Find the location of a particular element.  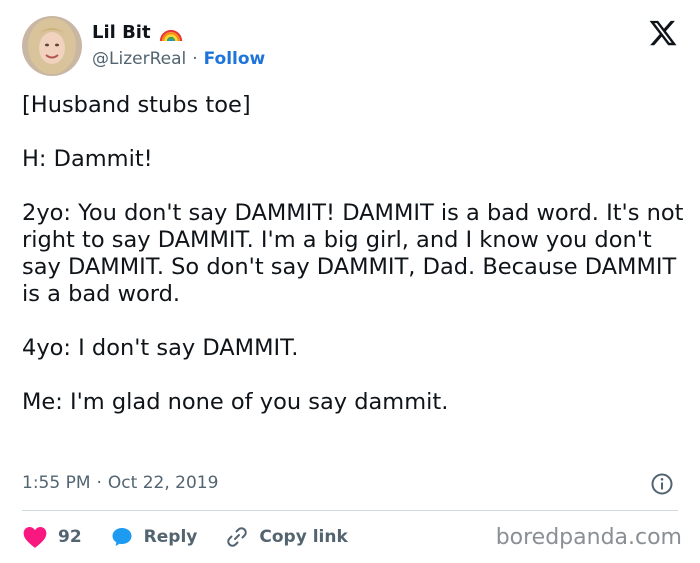

copy-link-button: Copy link is located at coordinates (286, 537).